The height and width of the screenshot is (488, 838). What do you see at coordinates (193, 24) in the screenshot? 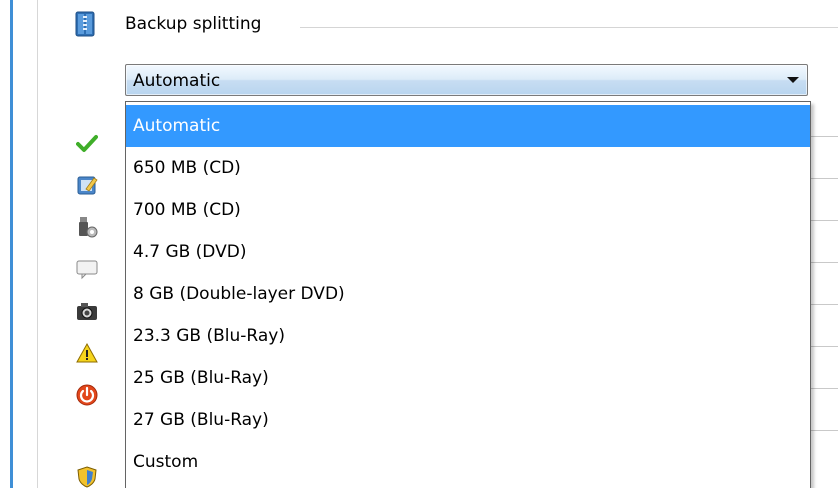
I see `section-title: Backup splitting` at bounding box center [193, 24].